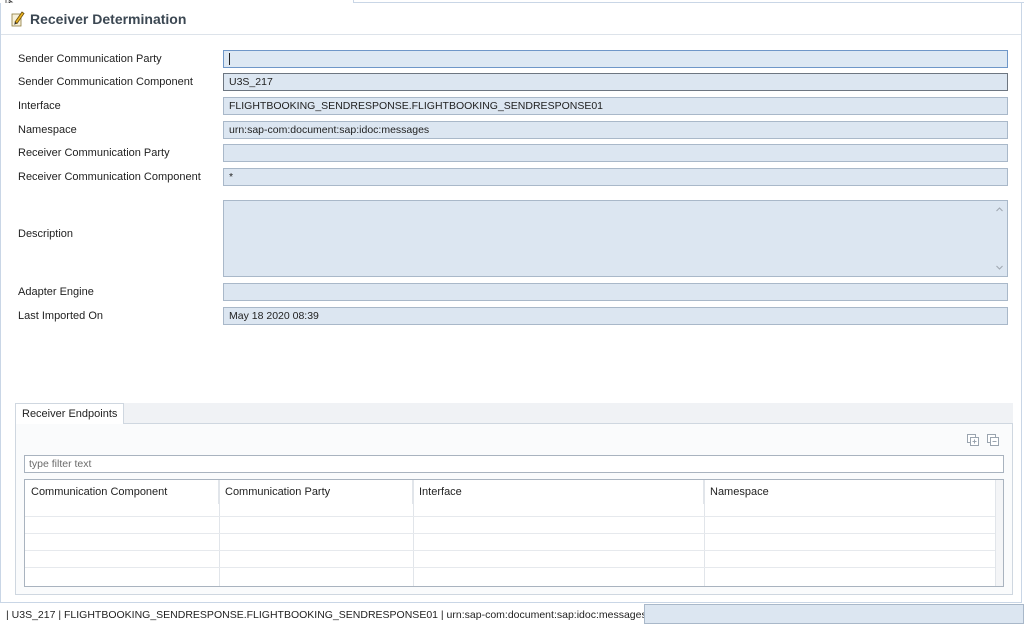 This screenshot has width=1024, height=625. I want to click on expand-all-icon, so click(973, 440).